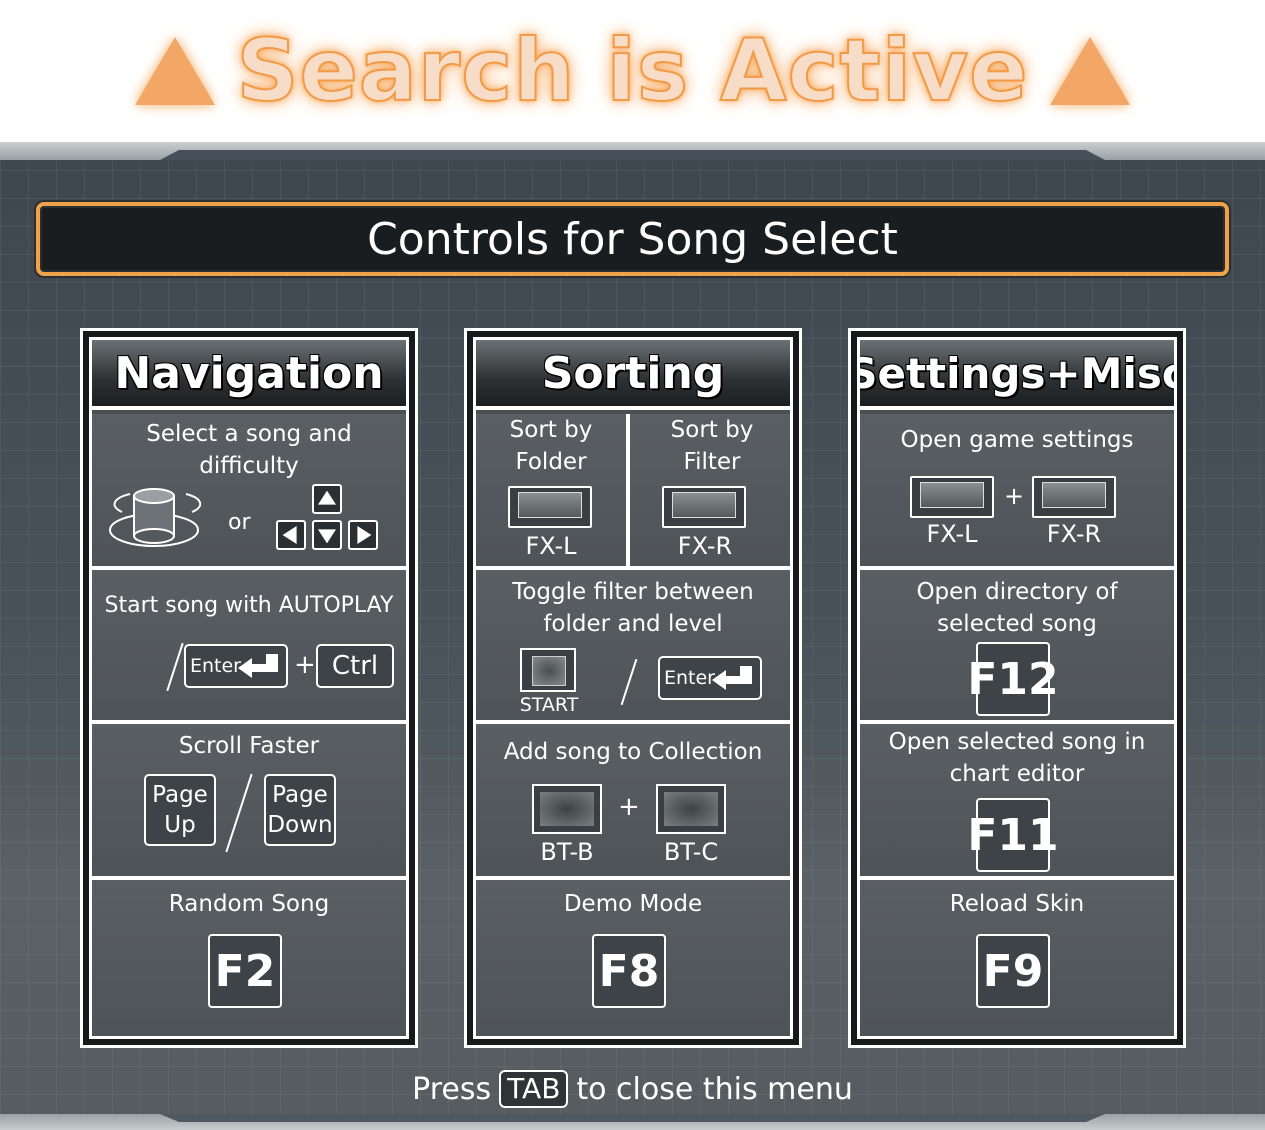  What do you see at coordinates (180, 810) in the screenshot?
I see `page-up-key-icon: Page Up` at bounding box center [180, 810].